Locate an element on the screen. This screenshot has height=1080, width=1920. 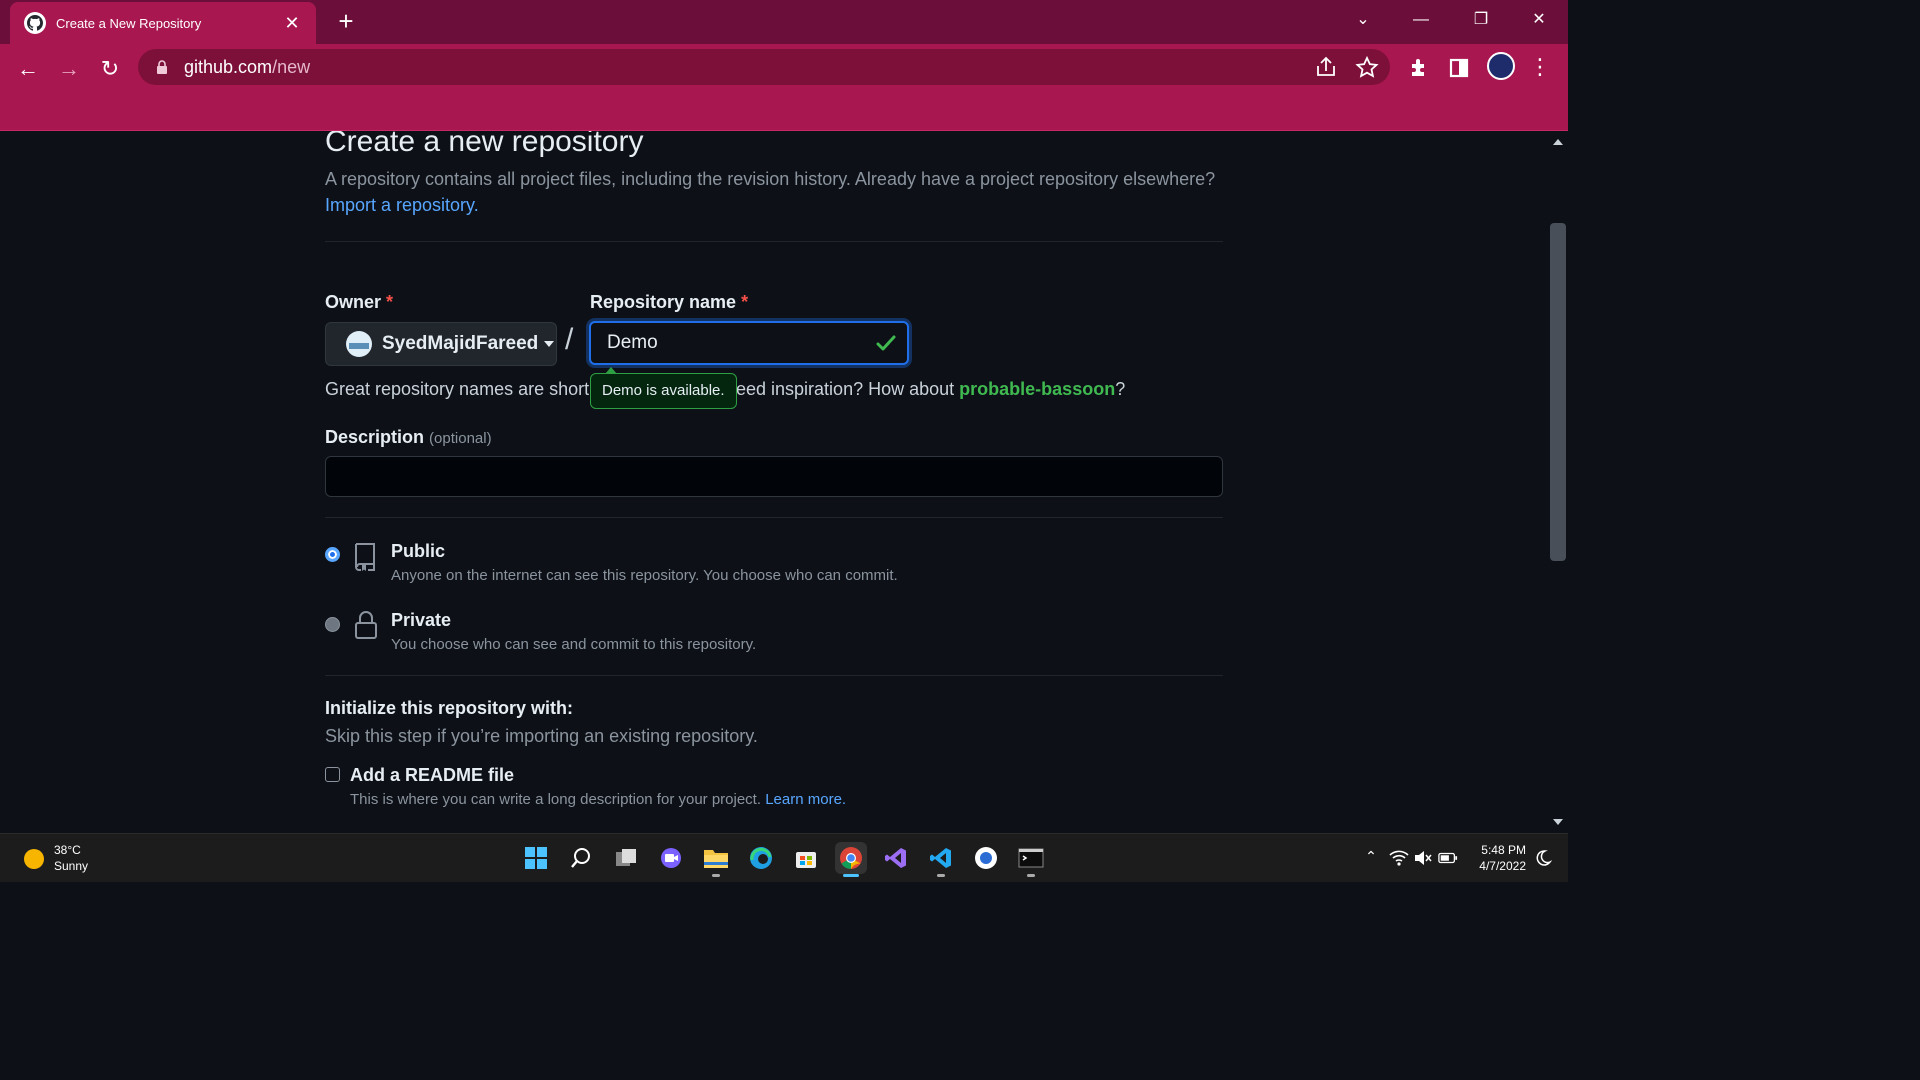
back-button: ← is located at coordinates (28, 69).